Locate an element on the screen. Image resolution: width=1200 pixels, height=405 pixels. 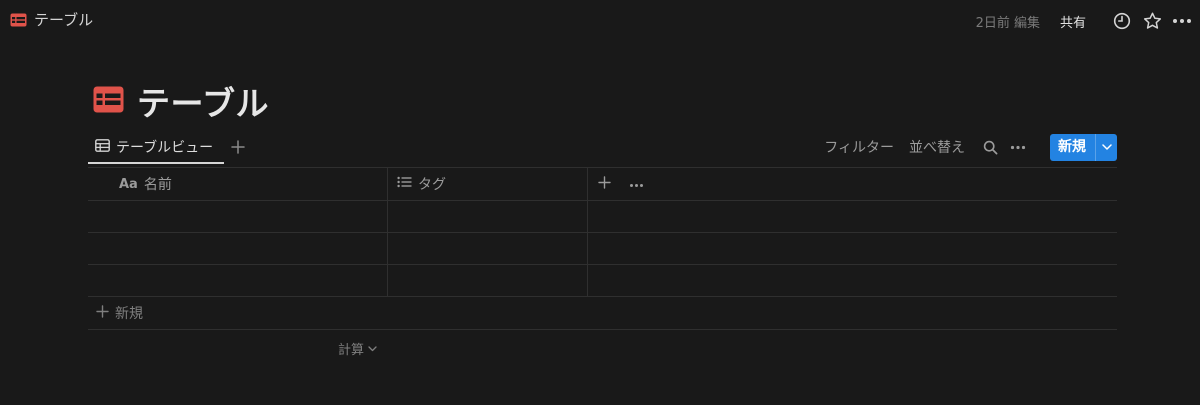
column-header-tags: タグ is located at coordinates (487, 184).